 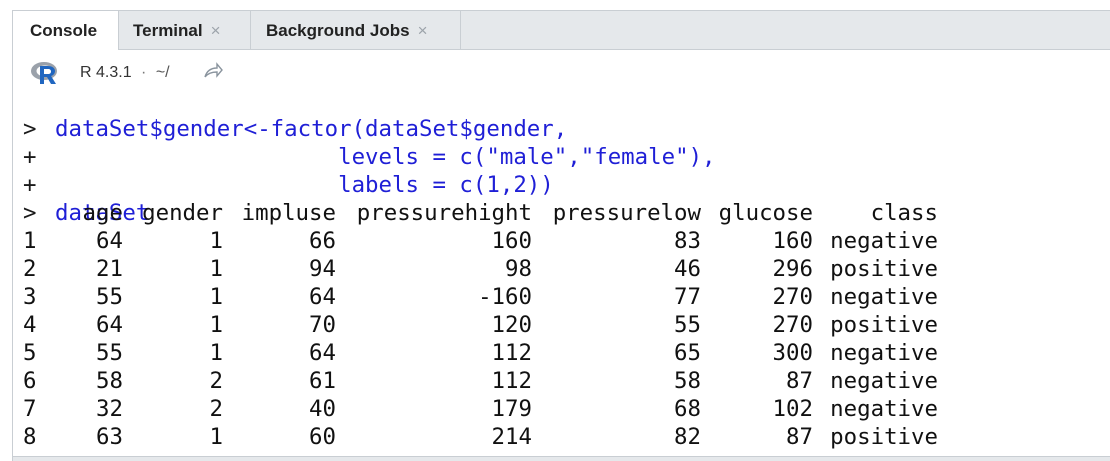 I want to click on tab-console-label: Console, so click(x=64, y=30).